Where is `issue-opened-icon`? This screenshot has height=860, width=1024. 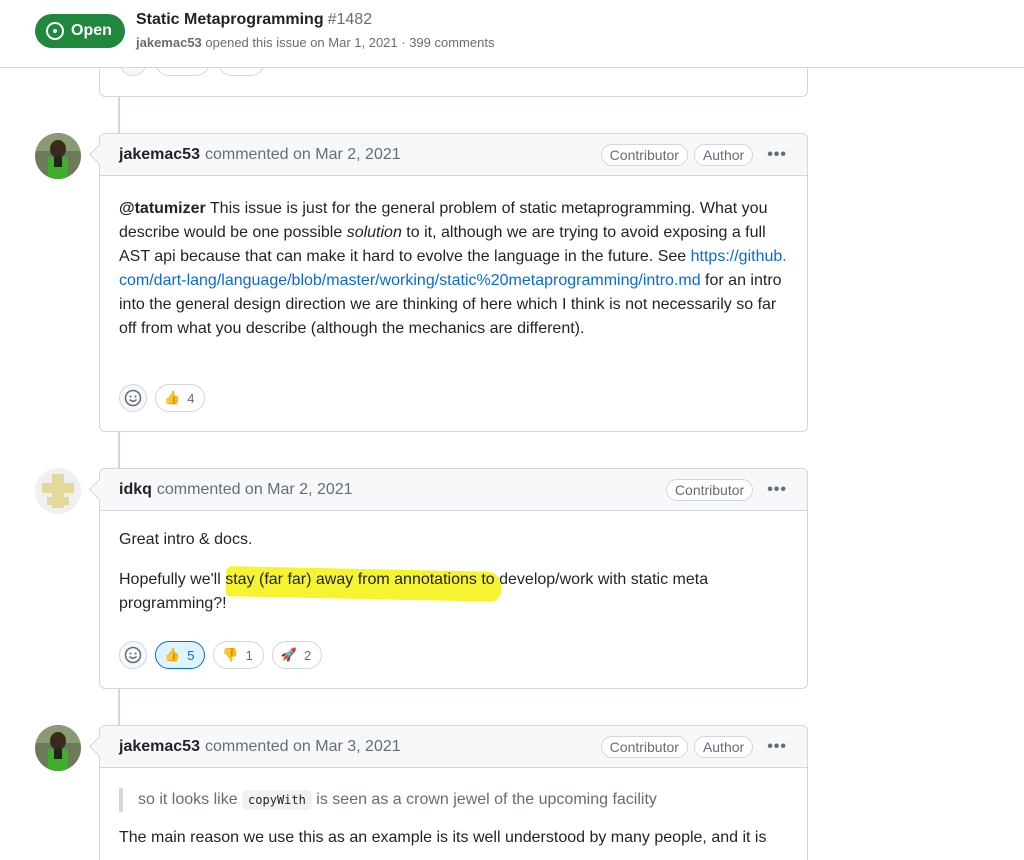 issue-opened-icon is located at coordinates (55, 31).